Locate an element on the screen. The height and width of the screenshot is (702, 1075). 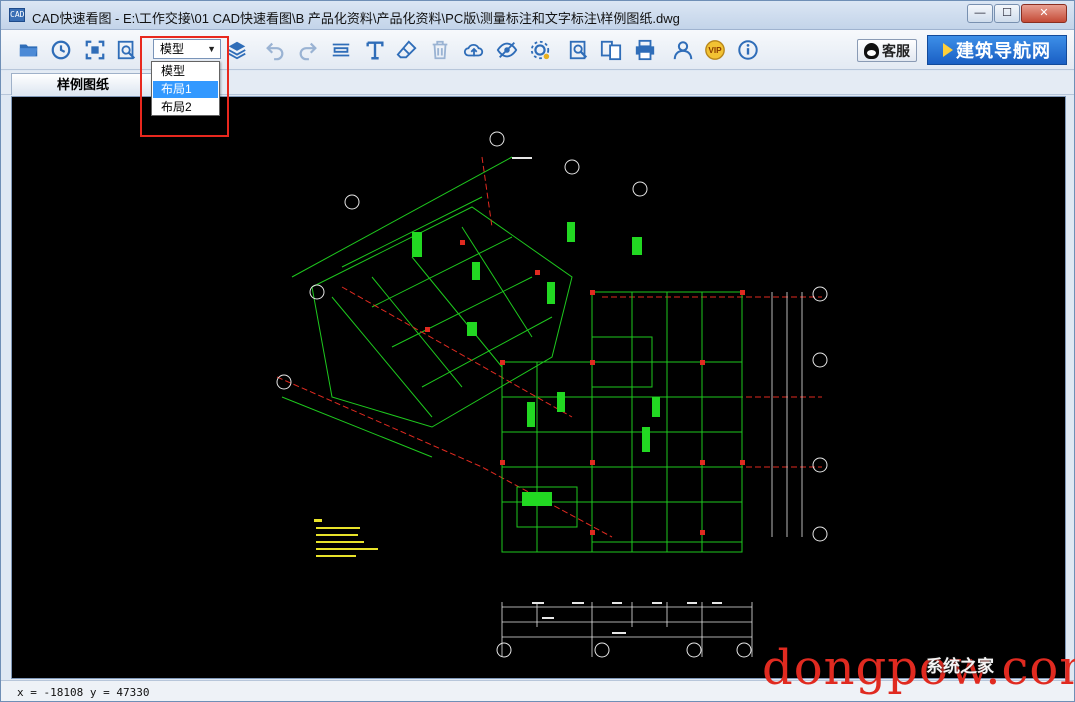
user-icon is located at coordinates (683, 50).